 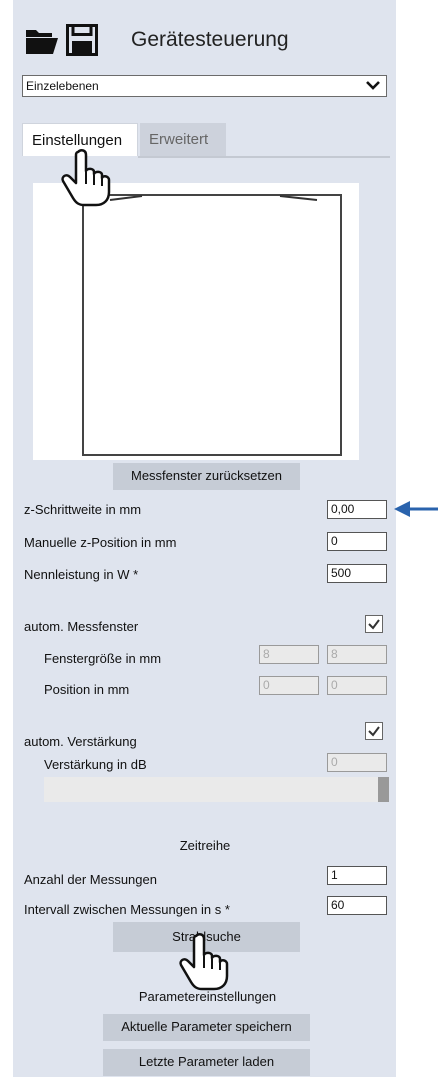 I want to click on mode-select-value: Einzelebenen, so click(x=62, y=86).